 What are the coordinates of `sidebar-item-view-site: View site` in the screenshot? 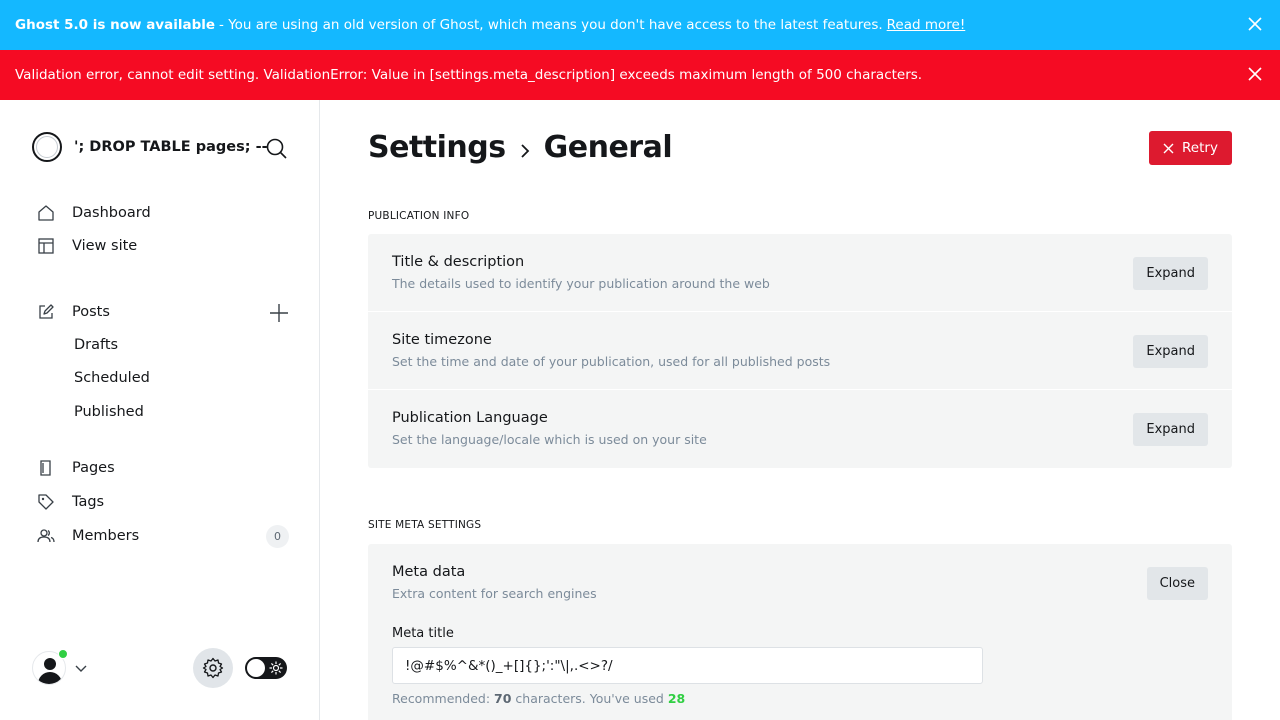 It's located at (86, 246).